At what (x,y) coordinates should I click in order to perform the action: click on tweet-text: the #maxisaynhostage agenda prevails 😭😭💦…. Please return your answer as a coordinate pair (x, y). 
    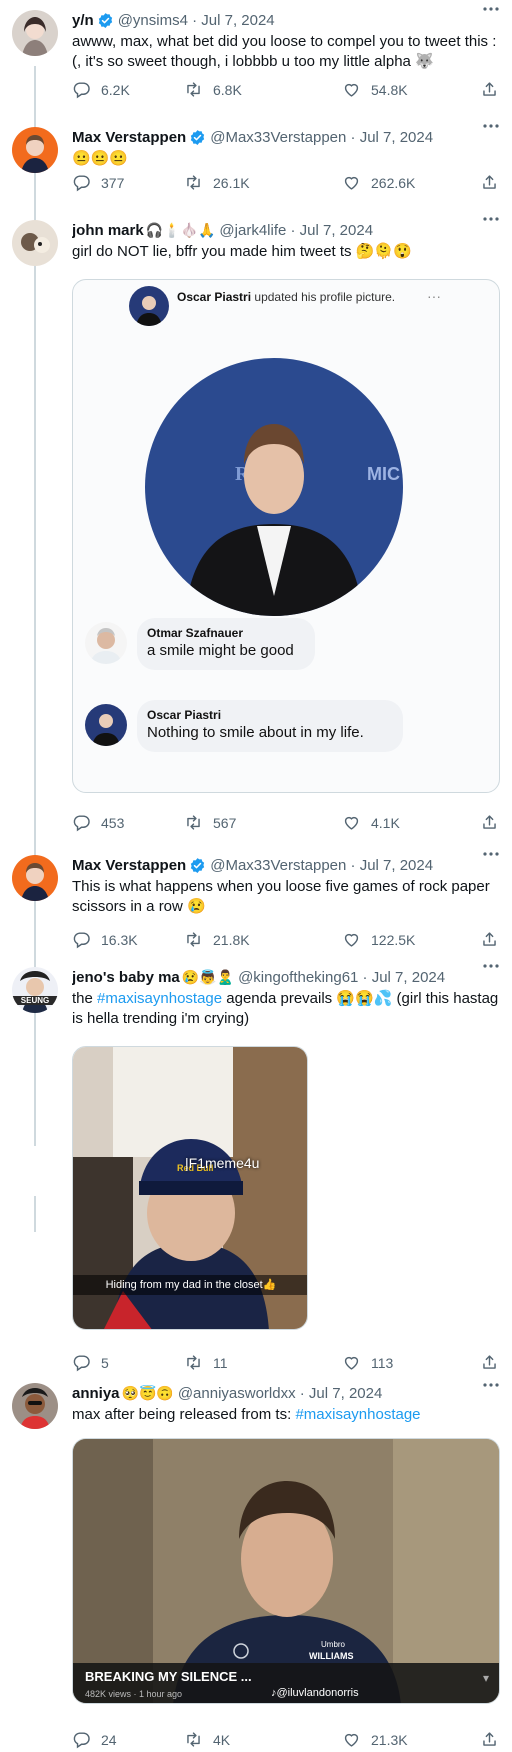
    Looking at the image, I should click on (285, 1008).